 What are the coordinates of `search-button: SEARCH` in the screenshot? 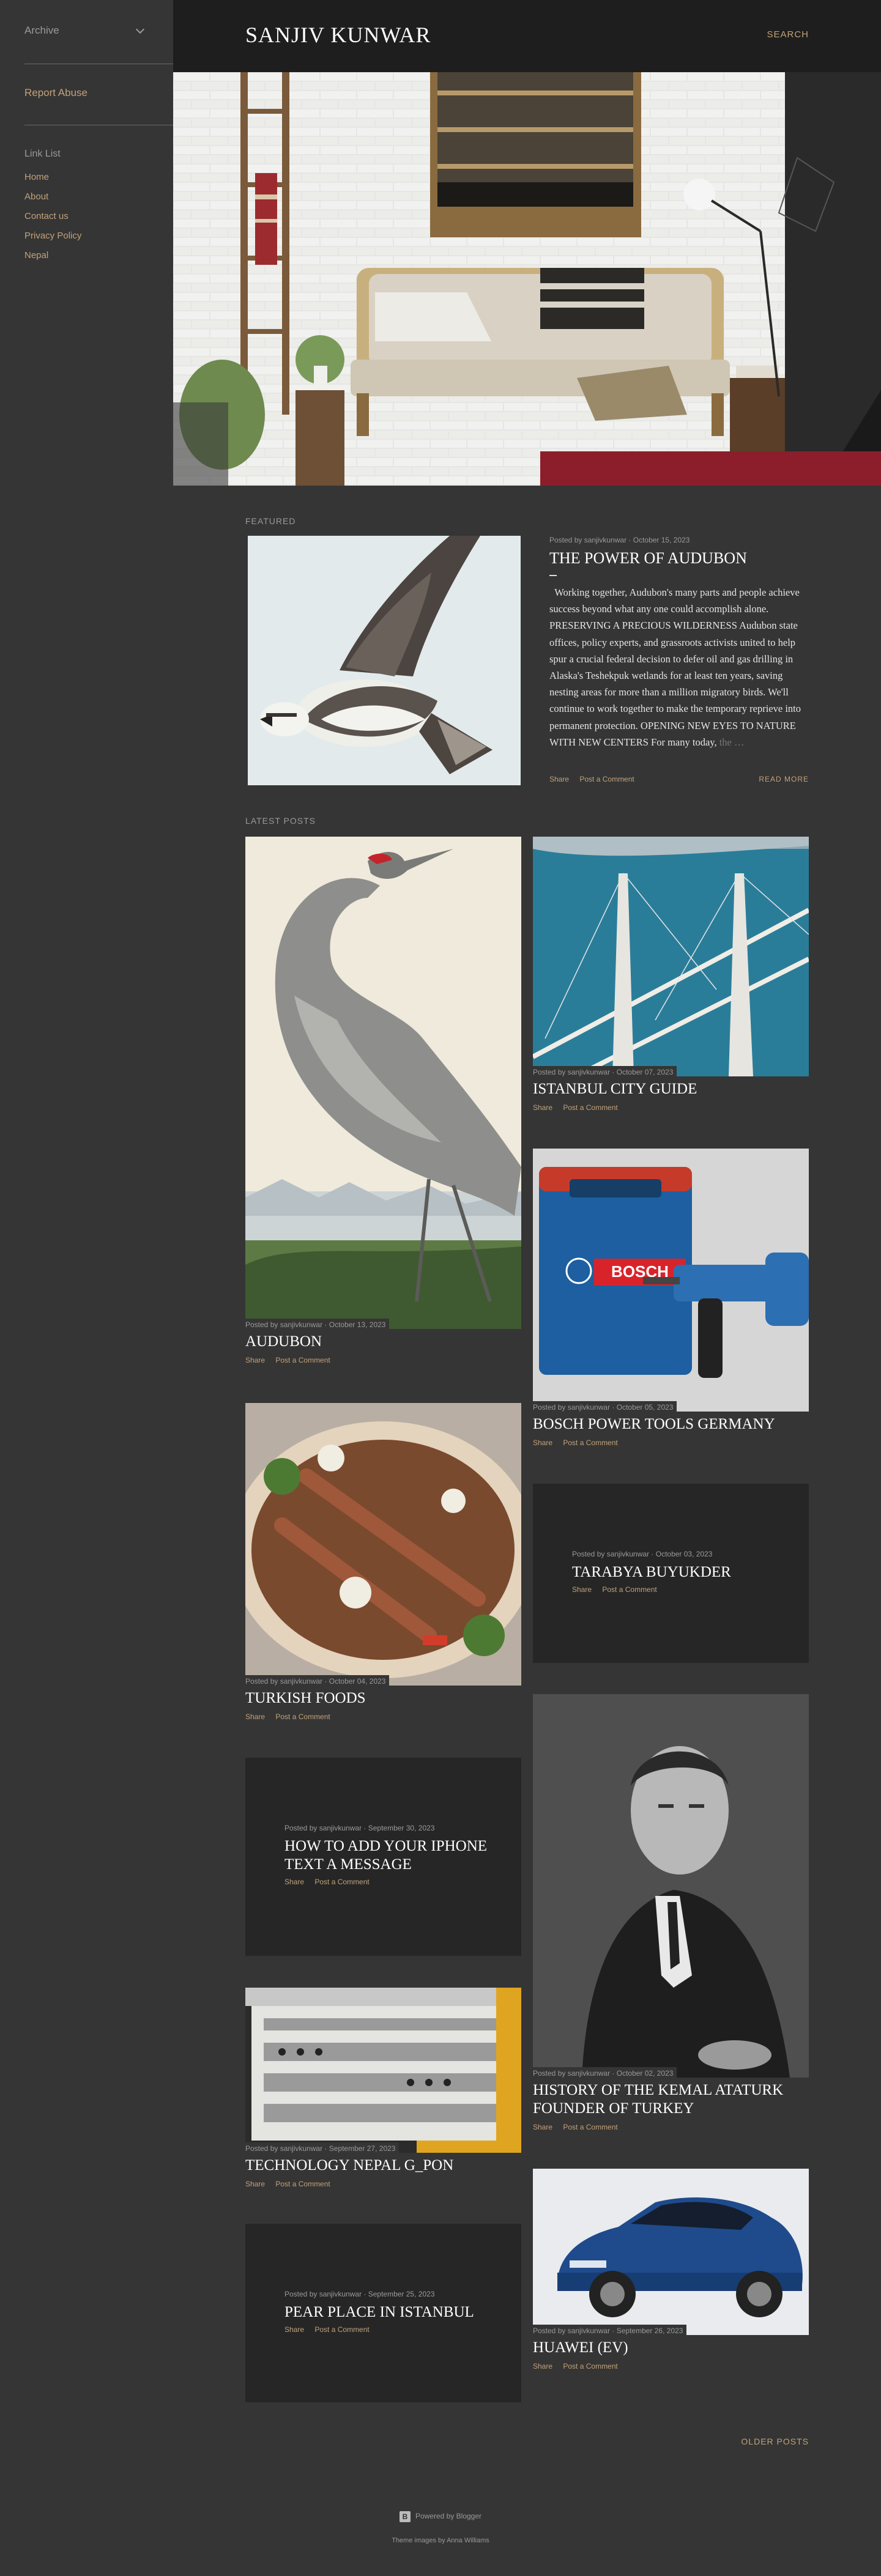 It's located at (788, 34).